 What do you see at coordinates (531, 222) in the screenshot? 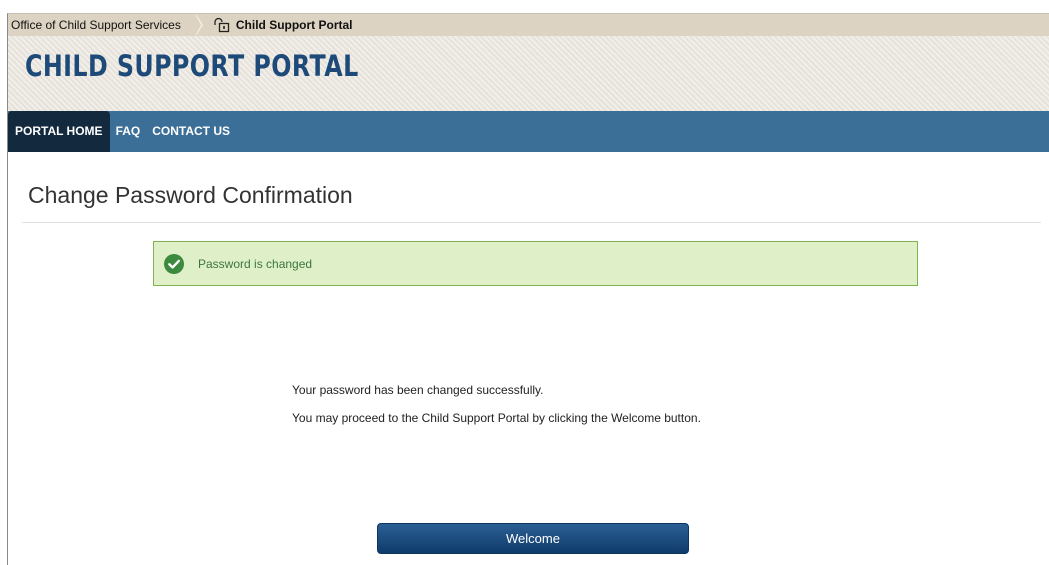
I see `title-divider` at bounding box center [531, 222].